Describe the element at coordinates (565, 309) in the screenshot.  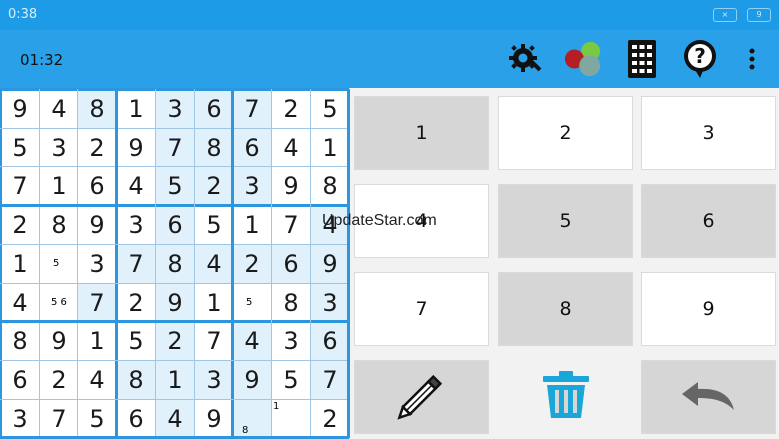
I see `number-key-8: 8` at that location.